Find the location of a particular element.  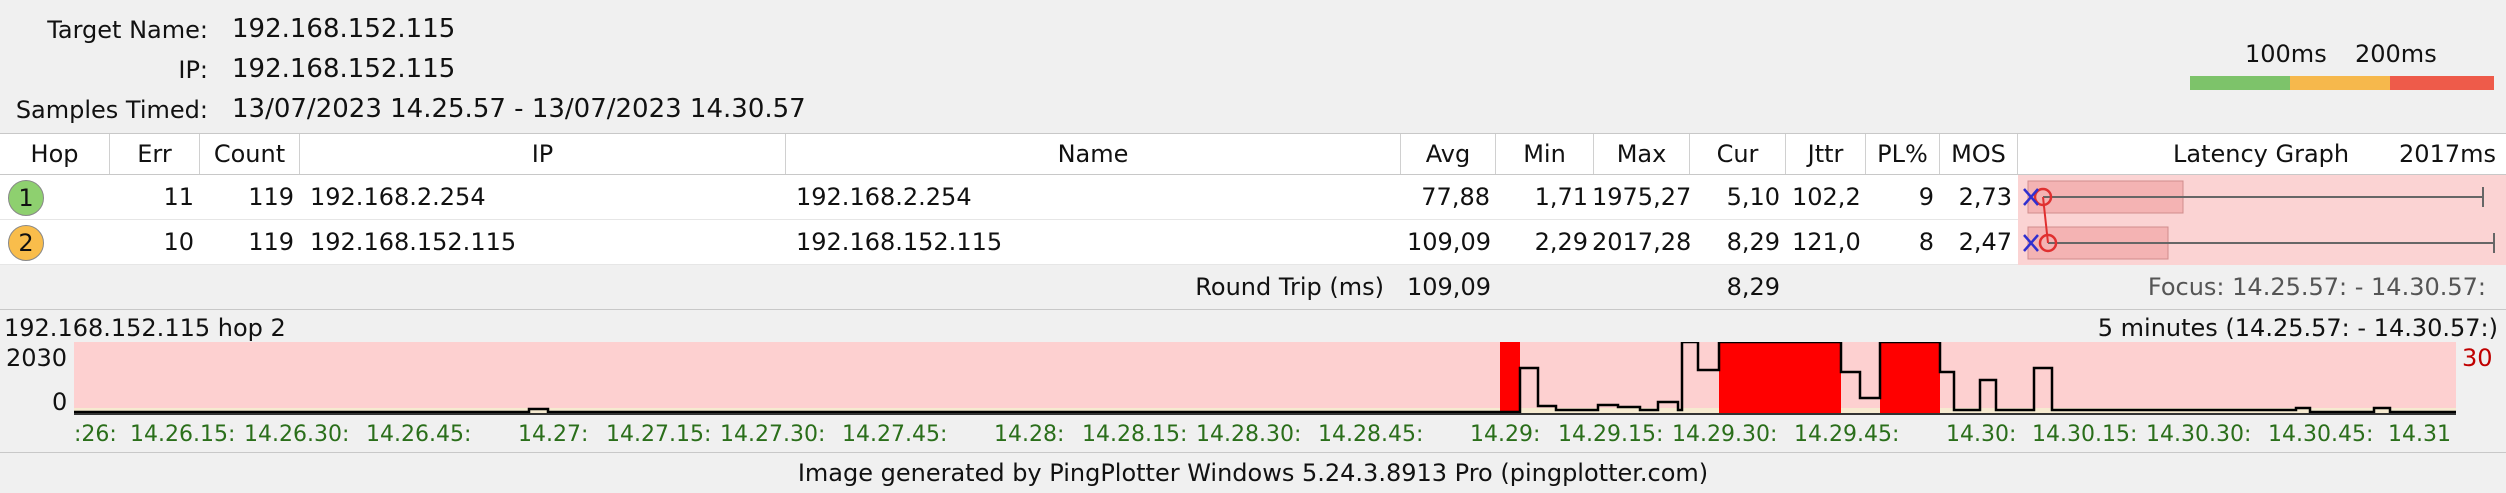

x-tick: 14.31 is located at coordinates (2419, 434).